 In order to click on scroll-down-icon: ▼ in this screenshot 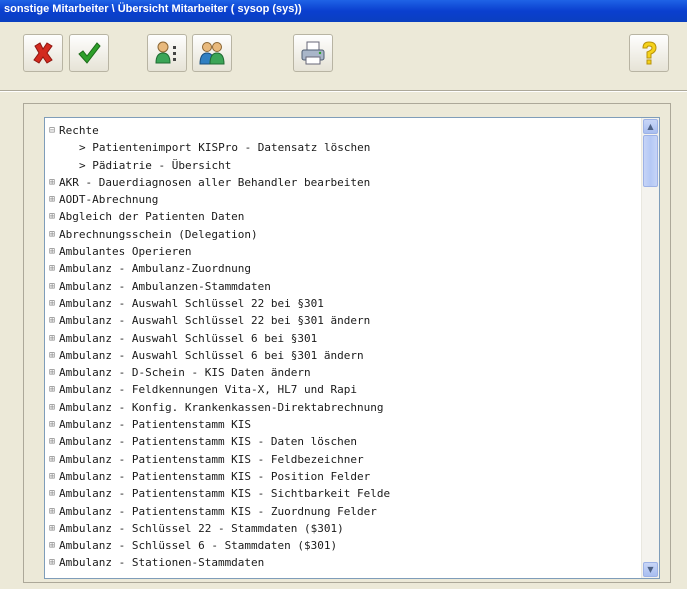, I will do `click(650, 569)`.